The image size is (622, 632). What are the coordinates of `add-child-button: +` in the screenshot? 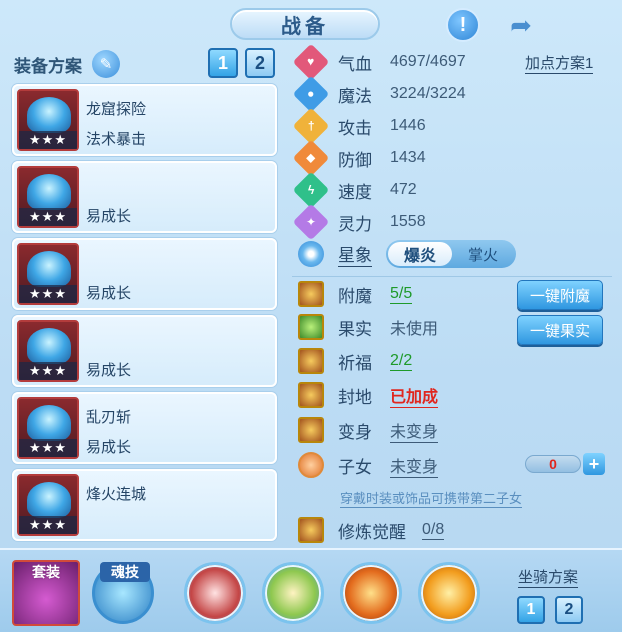 It's located at (594, 464).